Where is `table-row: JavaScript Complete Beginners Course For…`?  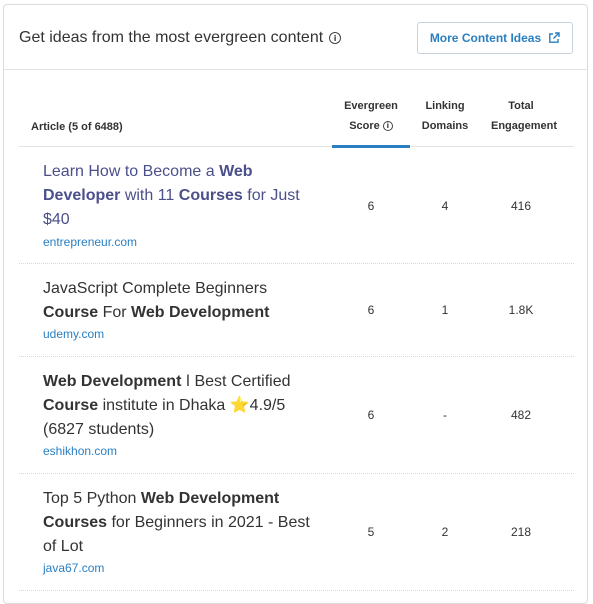 table-row: JavaScript Complete Beginners Course For… is located at coordinates (296, 310).